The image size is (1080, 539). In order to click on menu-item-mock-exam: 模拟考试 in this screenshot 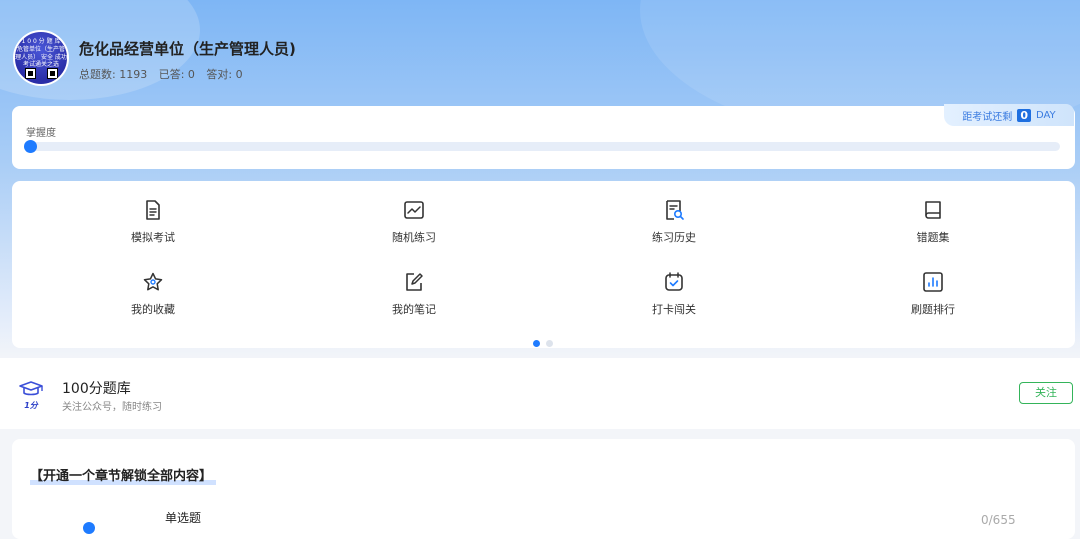, I will do `click(153, 222)`.